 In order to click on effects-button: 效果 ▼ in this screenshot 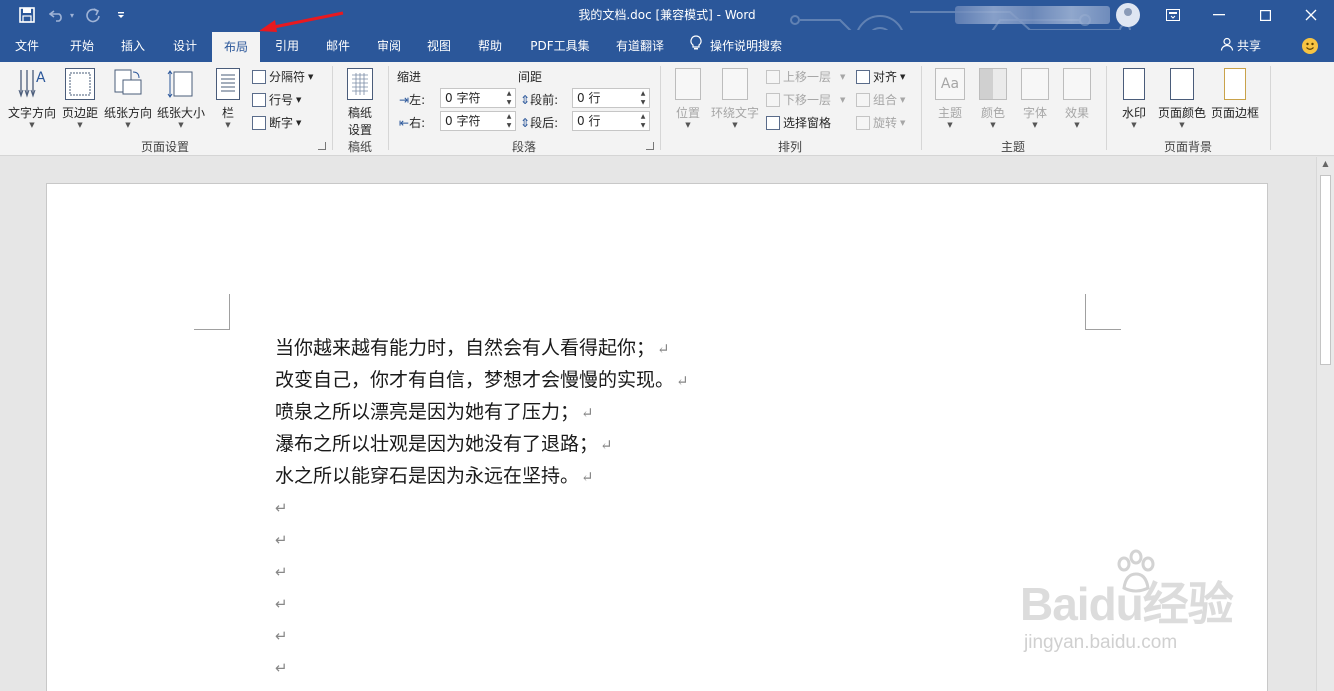, I will do `click(1077, 98)`.